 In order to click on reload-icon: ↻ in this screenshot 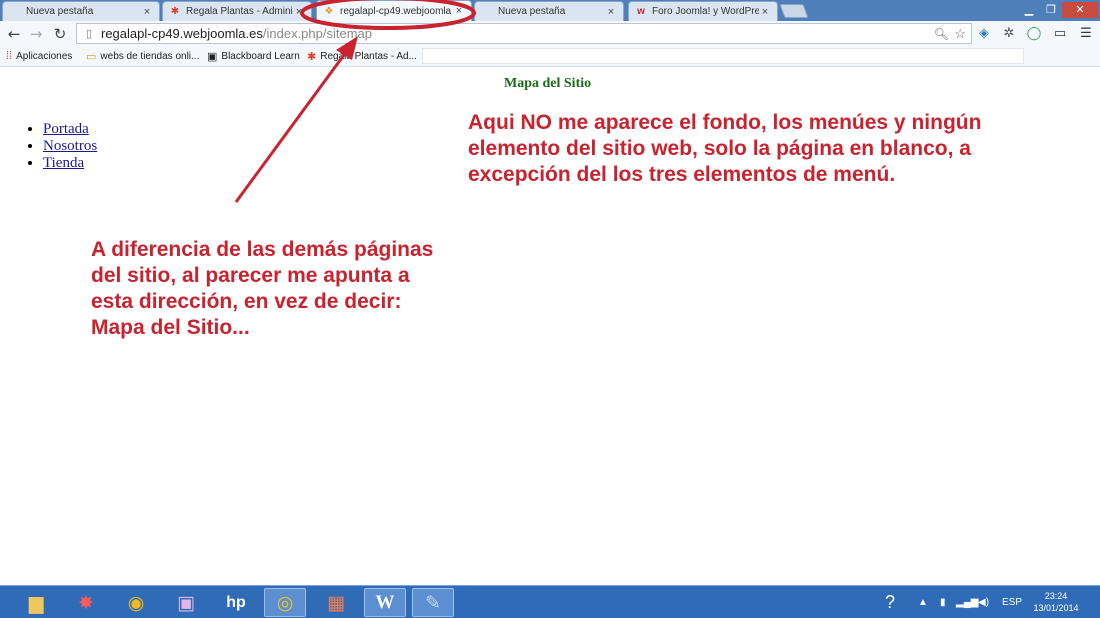, I will do `click(60, 34)`.